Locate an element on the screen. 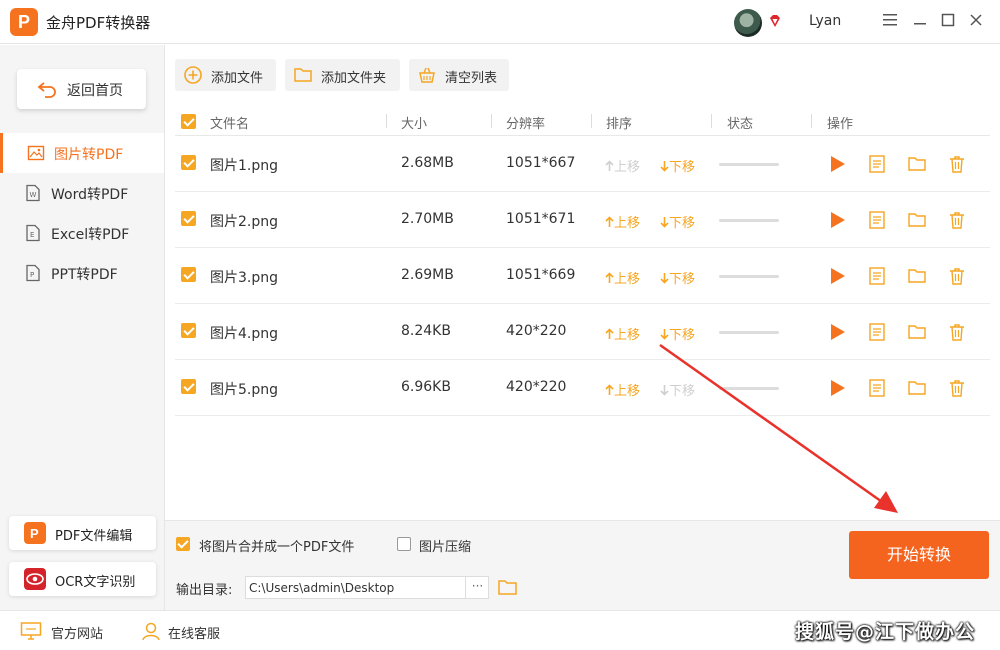 The width and height of the screenshot is (1000, 650). svg-text: E is located at coordinates (32, 235).